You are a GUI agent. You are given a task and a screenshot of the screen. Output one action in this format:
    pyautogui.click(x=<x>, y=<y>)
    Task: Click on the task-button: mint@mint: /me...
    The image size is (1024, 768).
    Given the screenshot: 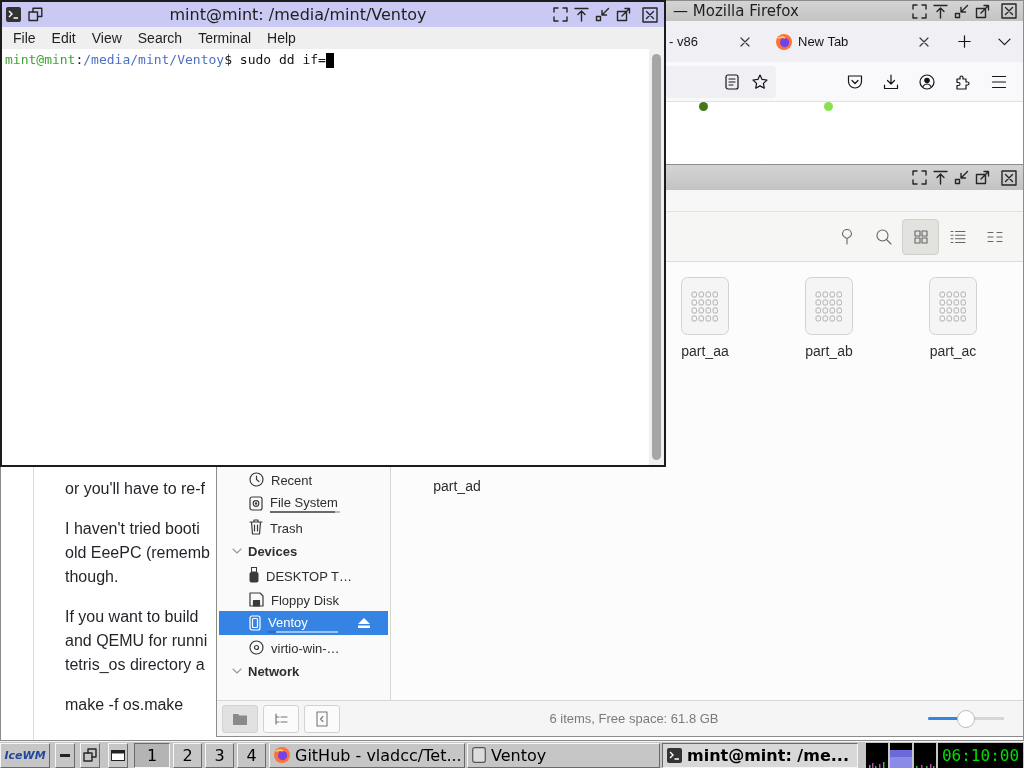 What is the action you would take?
    pyautogui.click(x=760, y=755)
    